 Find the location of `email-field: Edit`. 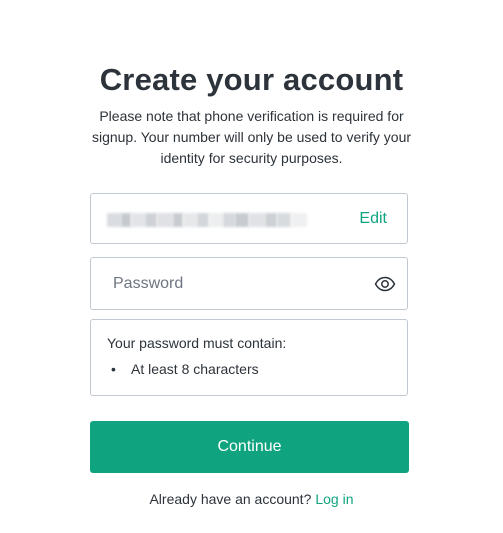

email-field: Edit is located at coordinates (249, 218).